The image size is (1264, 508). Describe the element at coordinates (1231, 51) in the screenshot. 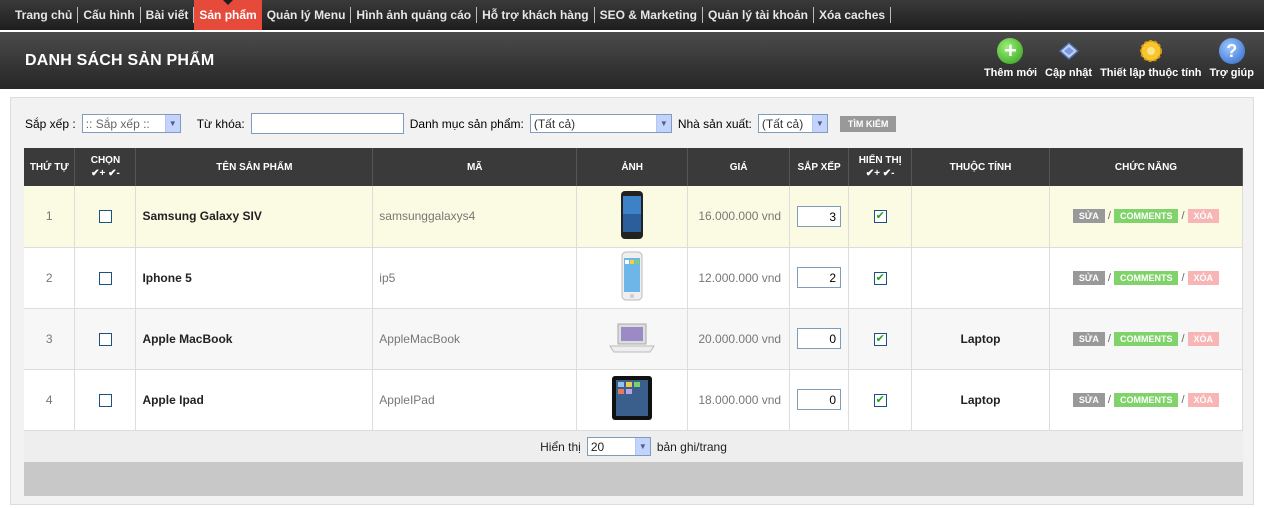

I see `help-icon: ?` at that location.